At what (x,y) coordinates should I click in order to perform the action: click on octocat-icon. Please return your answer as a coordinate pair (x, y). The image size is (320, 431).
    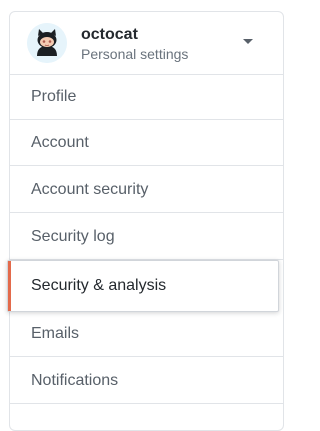
    Looking at the image, I should click on (47, 43).